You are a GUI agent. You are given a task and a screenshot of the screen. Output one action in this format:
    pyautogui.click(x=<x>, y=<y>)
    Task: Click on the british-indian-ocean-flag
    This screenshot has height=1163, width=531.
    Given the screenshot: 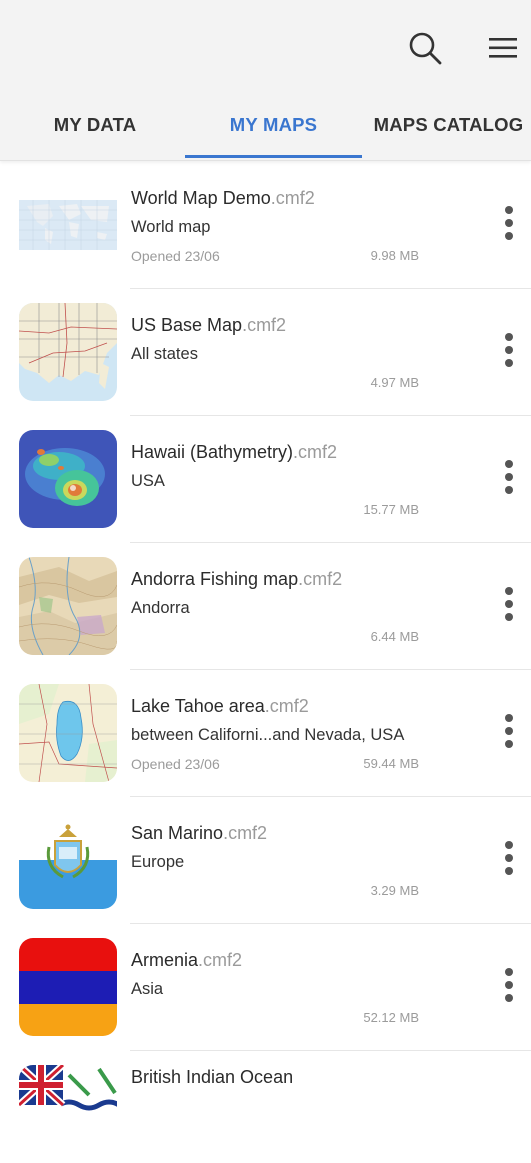 What is the action you would take?
    pyautogui.click(x=68, y=1114)
    